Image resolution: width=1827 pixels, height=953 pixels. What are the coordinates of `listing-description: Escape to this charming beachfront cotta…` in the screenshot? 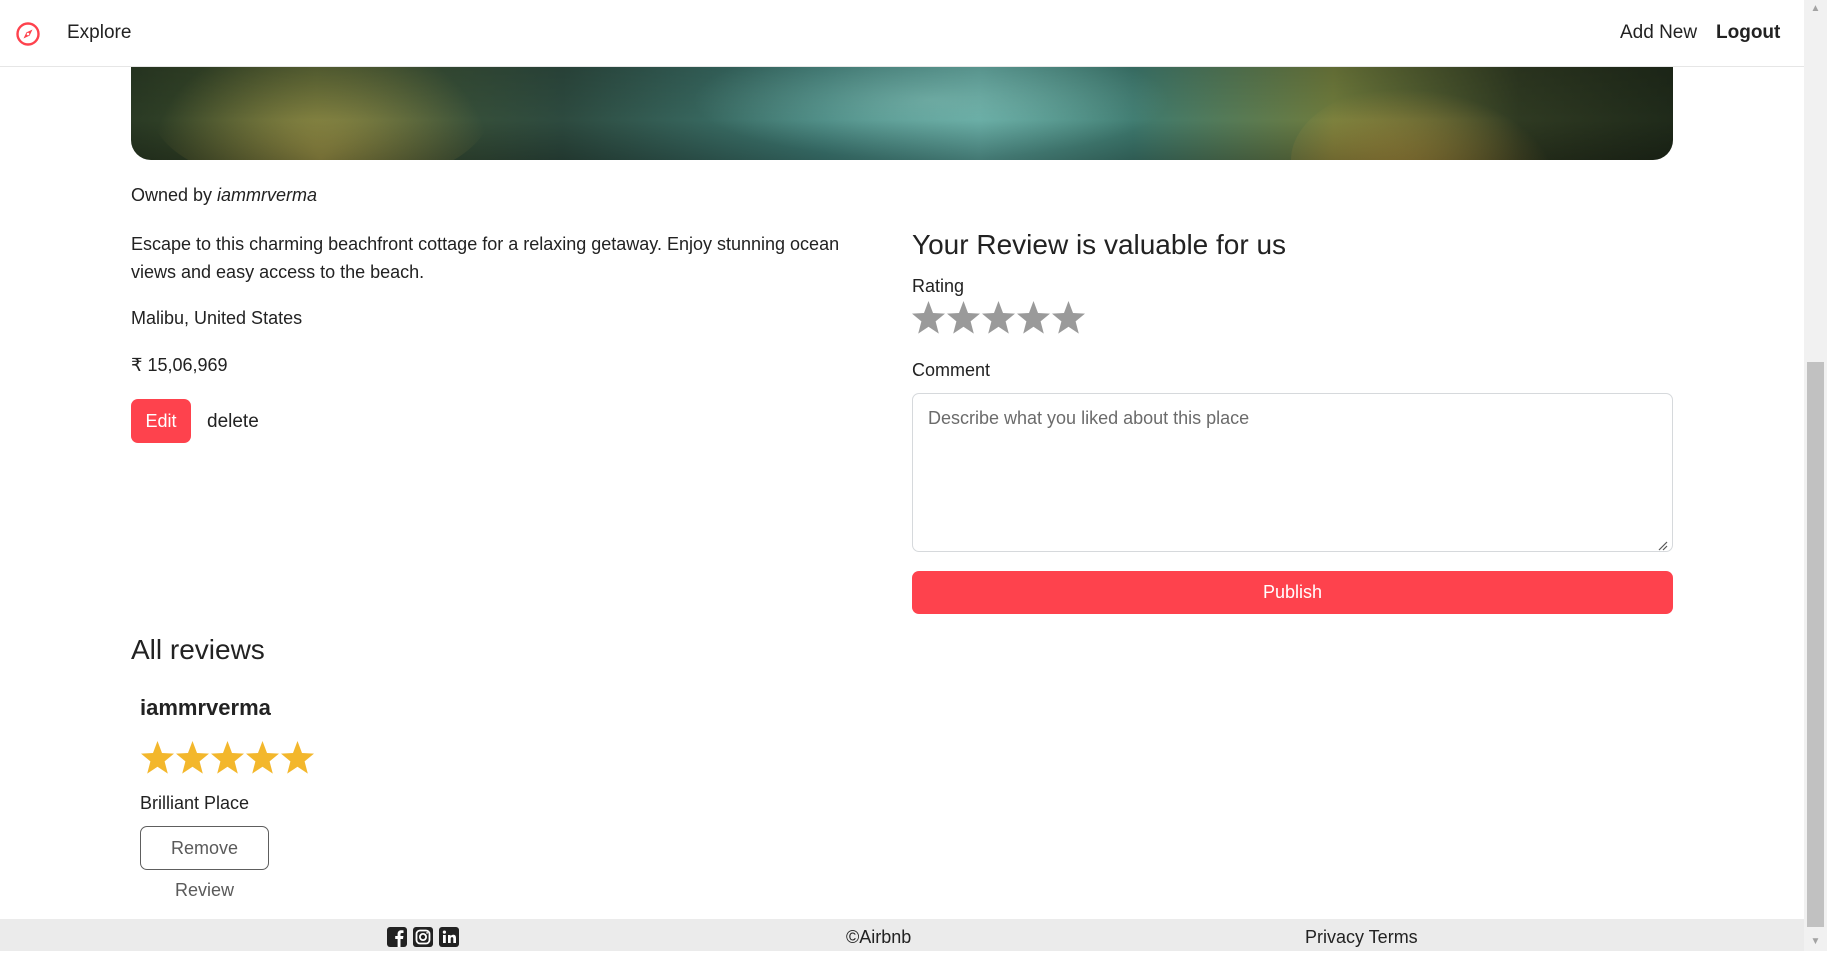 It's located at (485, 258).